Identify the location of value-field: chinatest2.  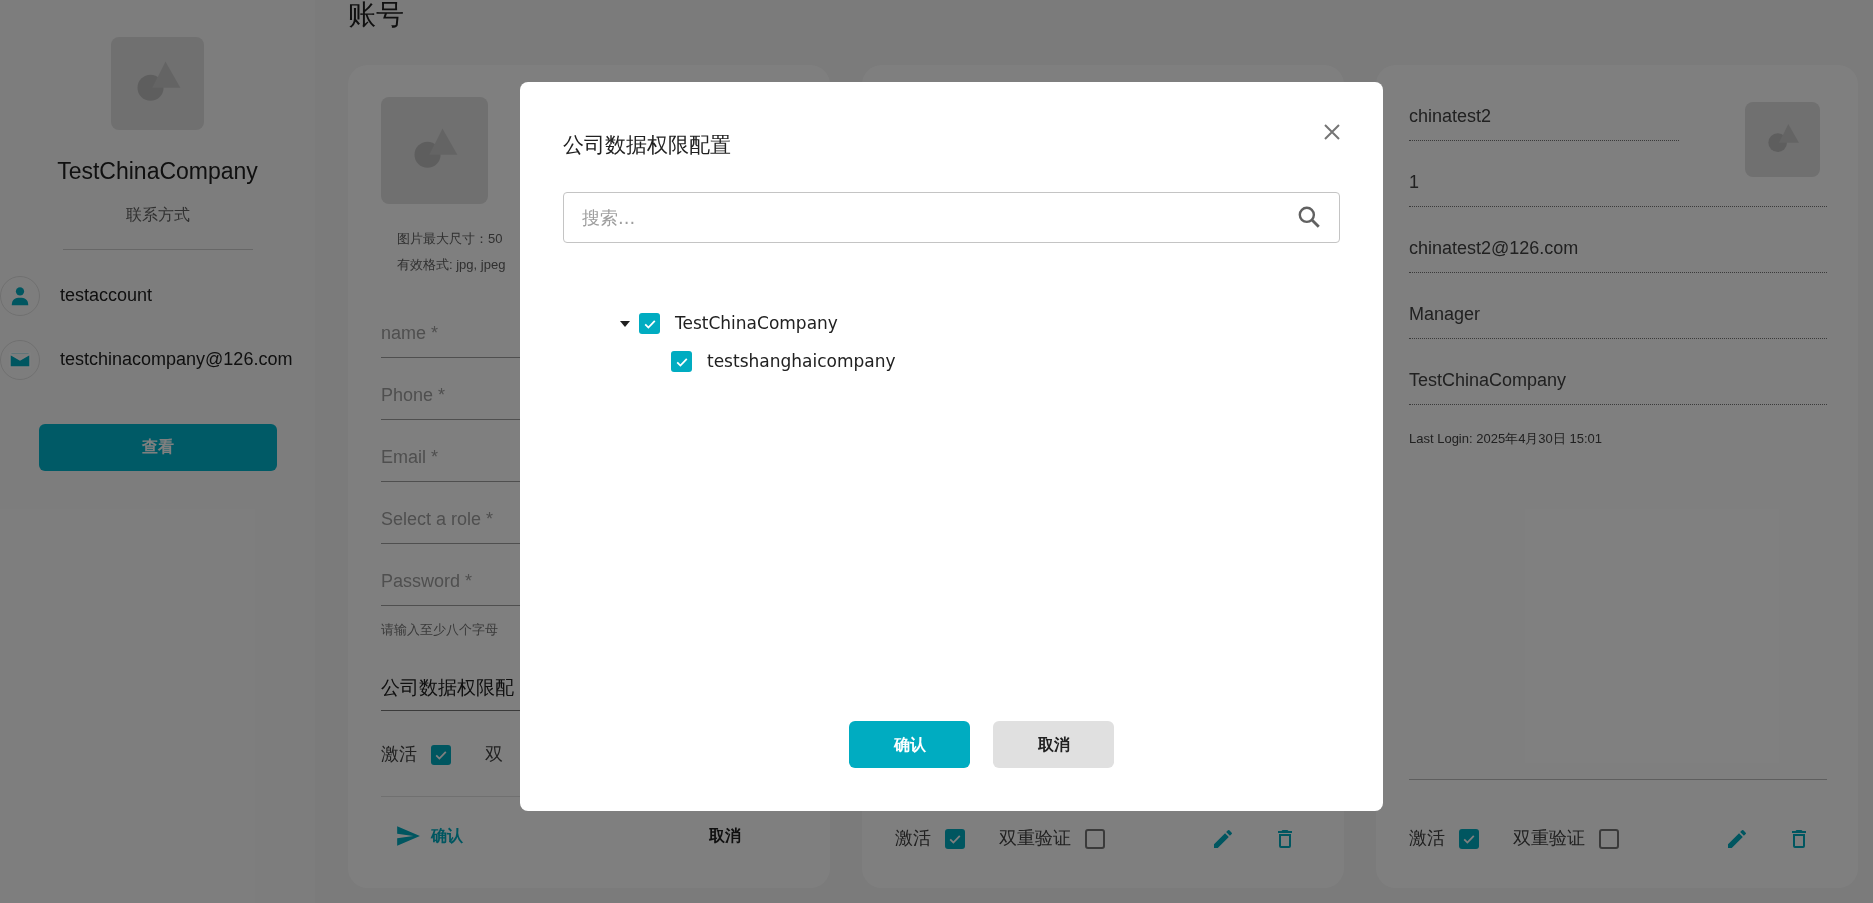
(1544, 108).